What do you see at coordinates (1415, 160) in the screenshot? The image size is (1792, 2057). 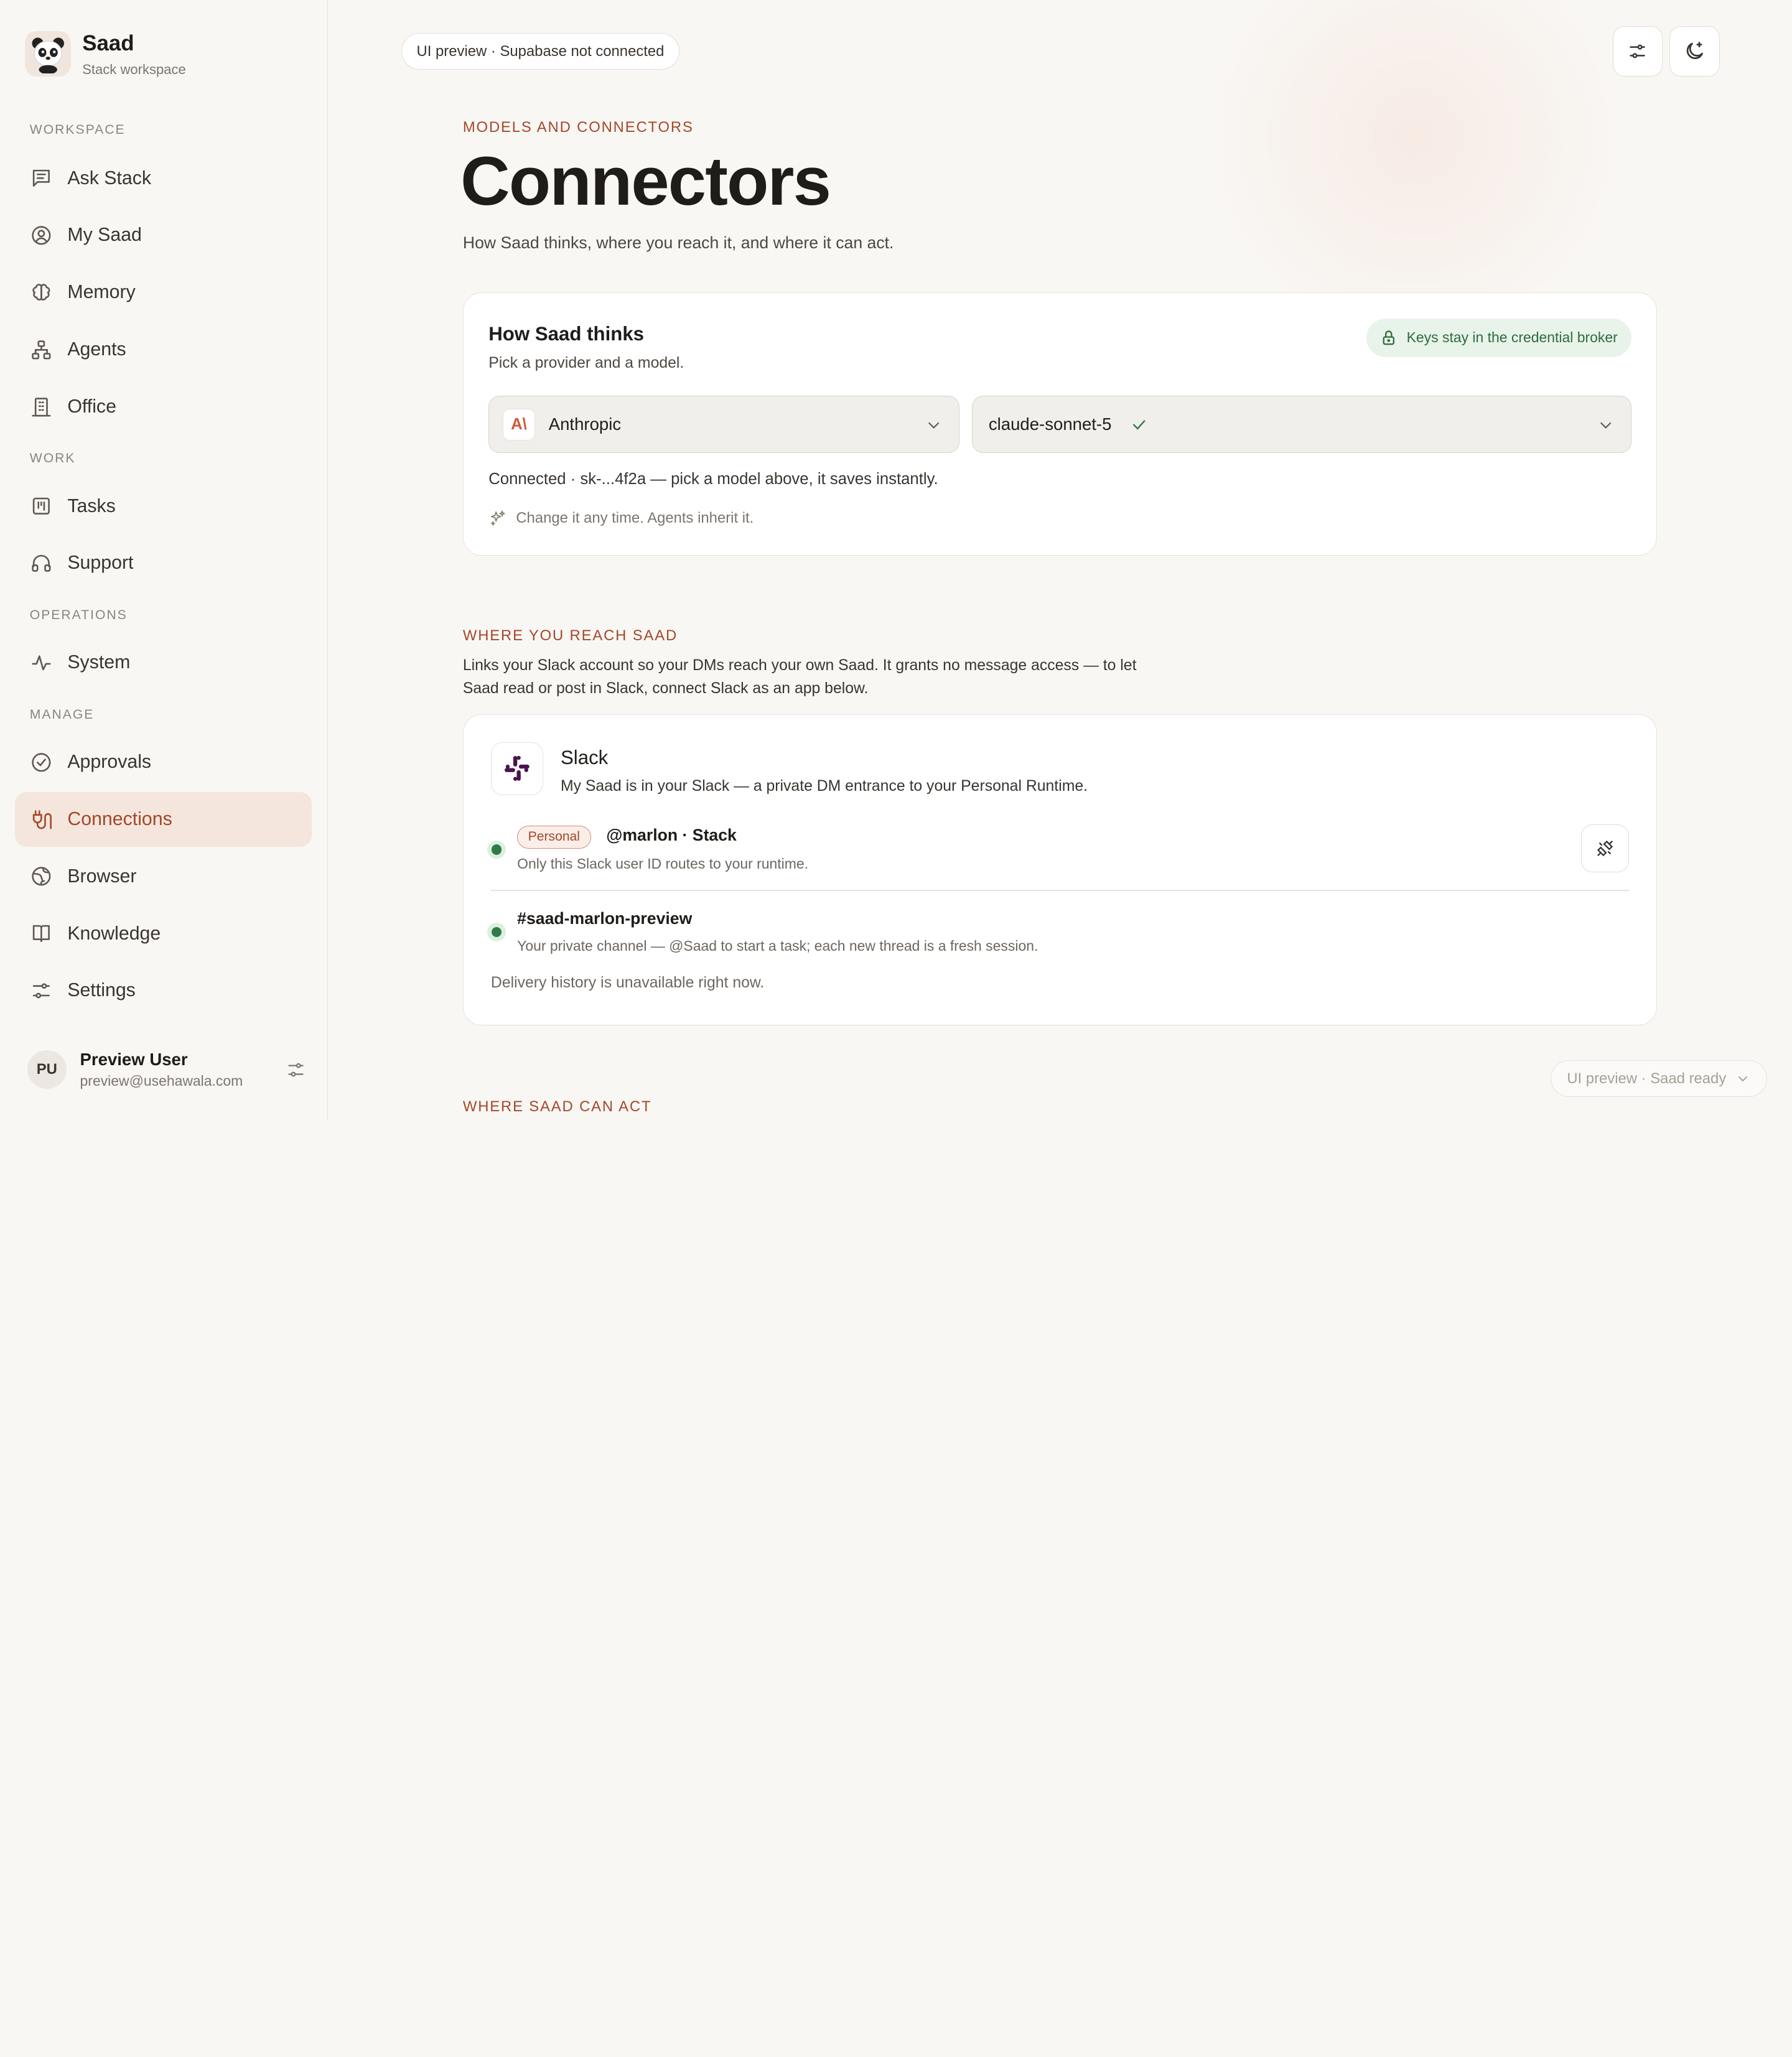 I see `background-glow` at bounding box center [1415, 160].